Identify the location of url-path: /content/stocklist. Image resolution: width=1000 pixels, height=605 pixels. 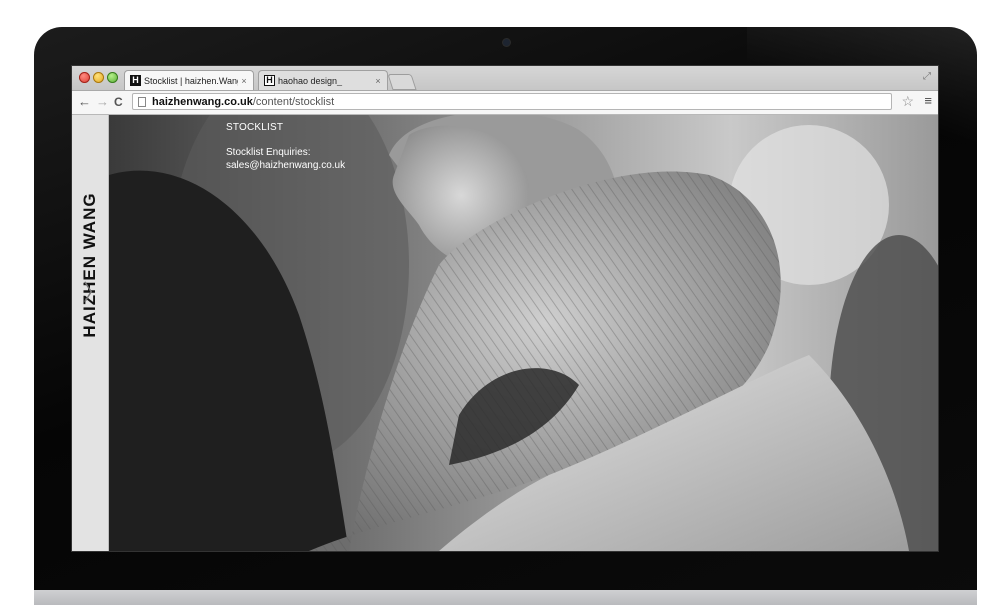
(293, 101).